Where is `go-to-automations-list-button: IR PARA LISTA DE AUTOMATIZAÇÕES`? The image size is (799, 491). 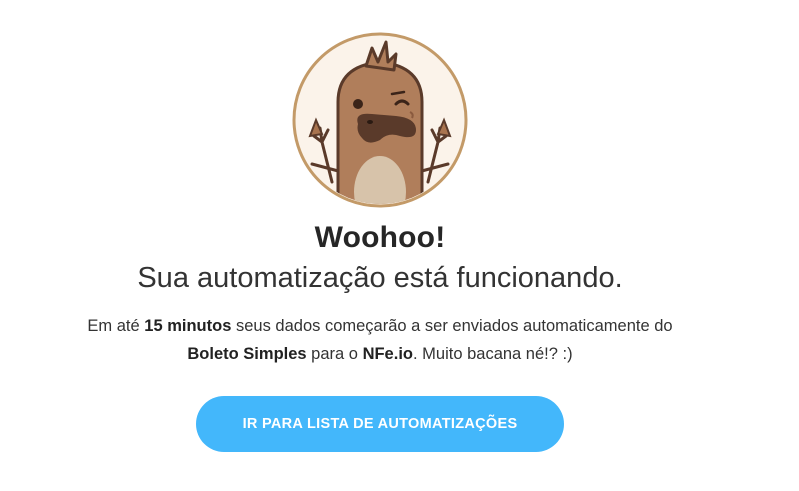
go-to-automations-list-button: IR PARA LISTA DE AUTOMATIZAÇÕES is located at coordinates (380, 424).